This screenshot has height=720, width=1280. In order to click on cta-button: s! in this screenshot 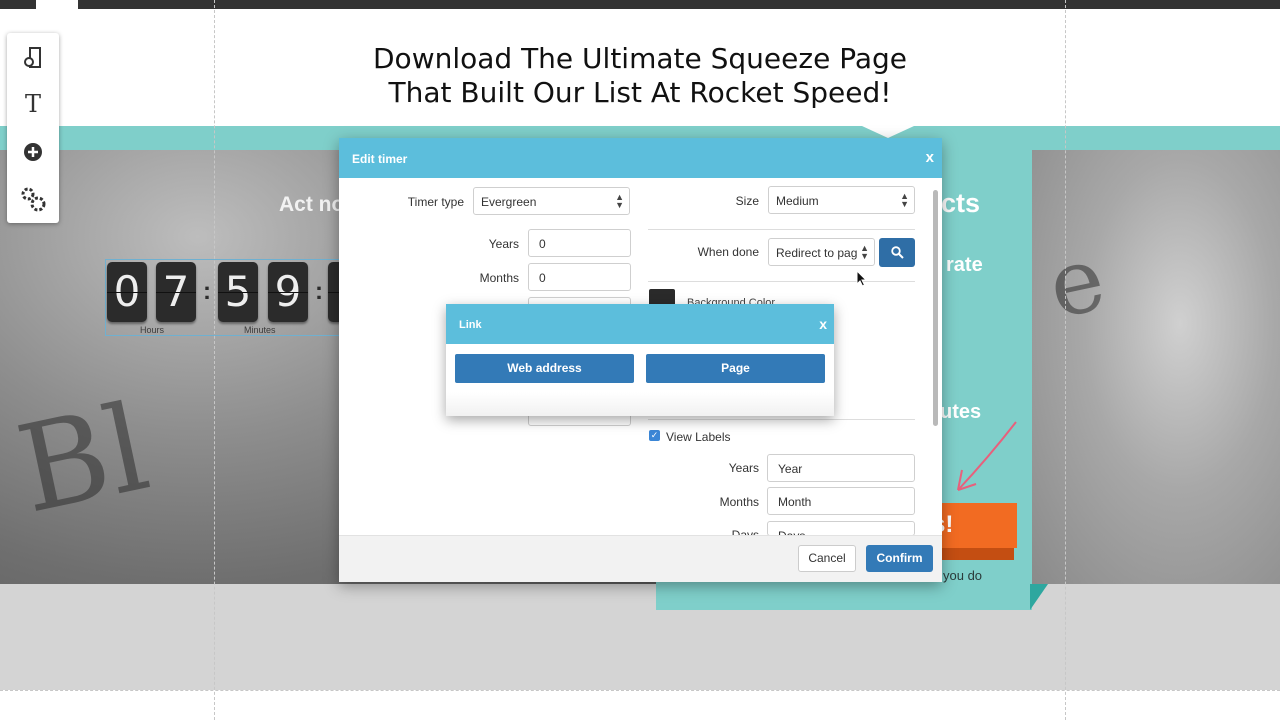, I will do `click(973, 525)`.